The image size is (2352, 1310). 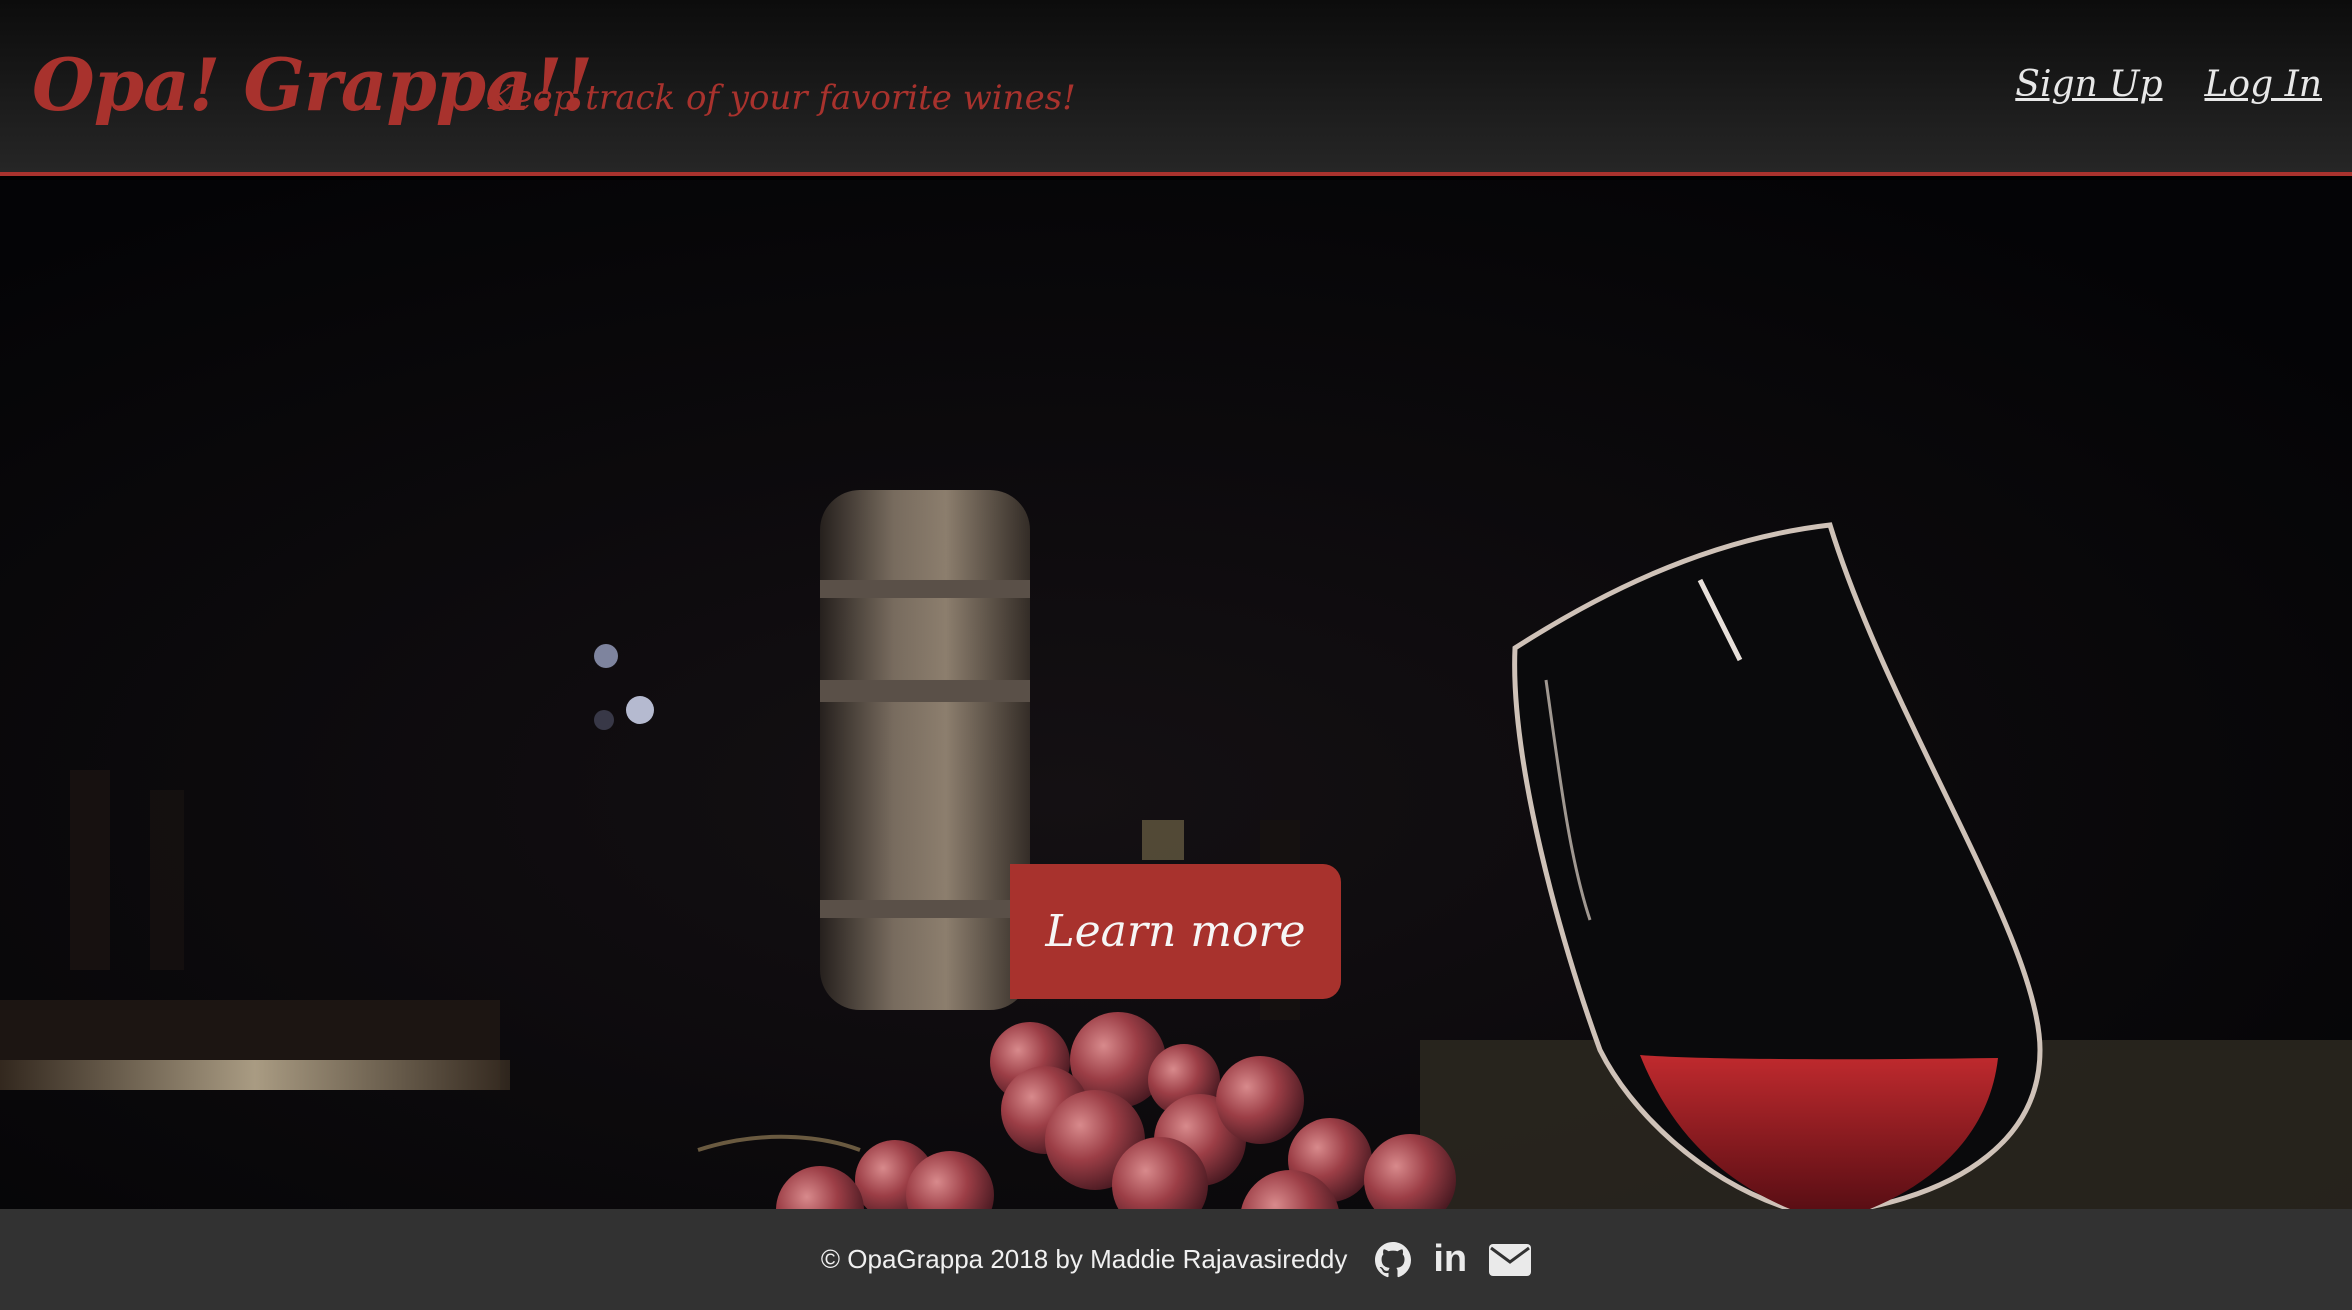 I want to click on copyright-text: © OpaGrappa 2018 by Maddie Rajavasireddy, so click(x=1084, y=1259).